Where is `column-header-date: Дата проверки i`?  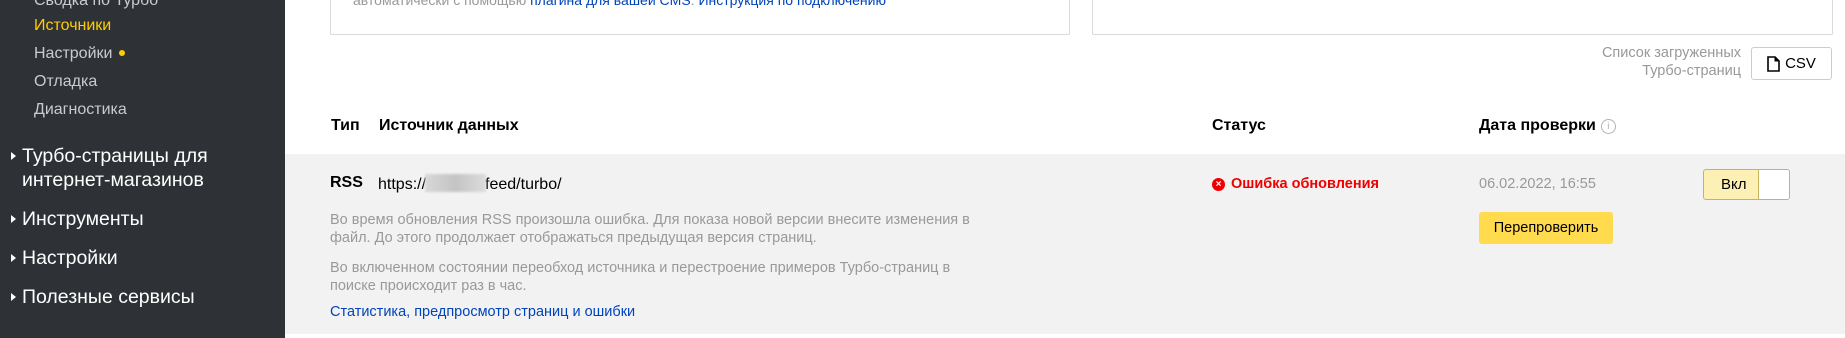
column-header-date: Дата проверки i is located at coordinates (1547, 126).